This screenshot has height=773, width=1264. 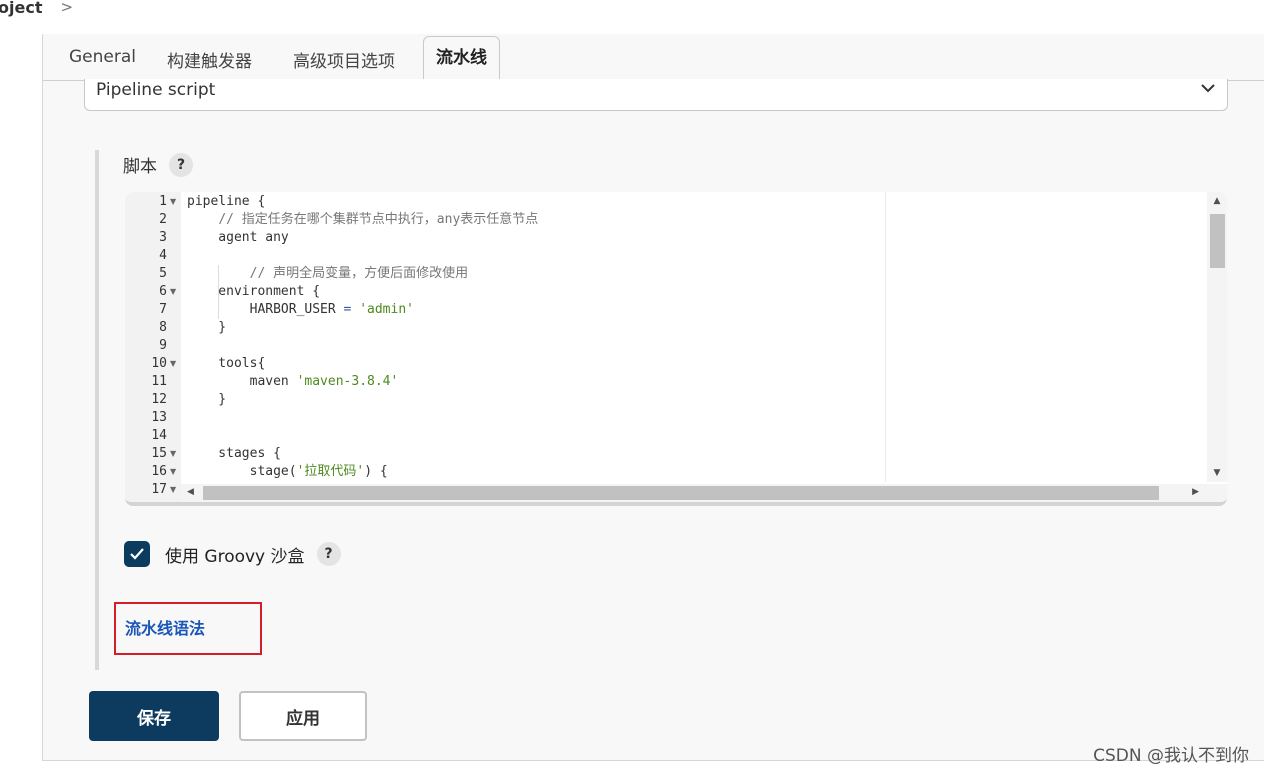 What do you see at coordinates (234, 453) in the screenshot?
I see `code-line: stages {` at bounding box center [234, 453].